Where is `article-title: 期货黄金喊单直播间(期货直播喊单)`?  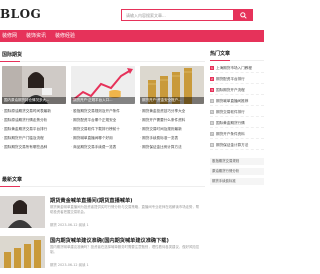
article-title: 期货黄金喊单直播间(期货直播喊单) is located at coordinates (91, 200).